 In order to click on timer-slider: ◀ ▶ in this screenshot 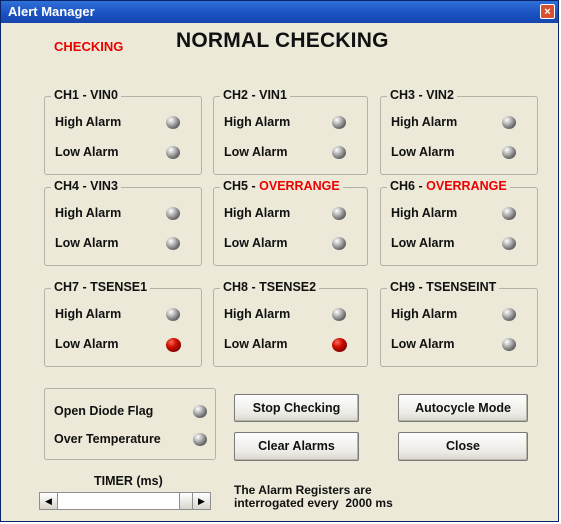, I will do `click(125, 501)`.